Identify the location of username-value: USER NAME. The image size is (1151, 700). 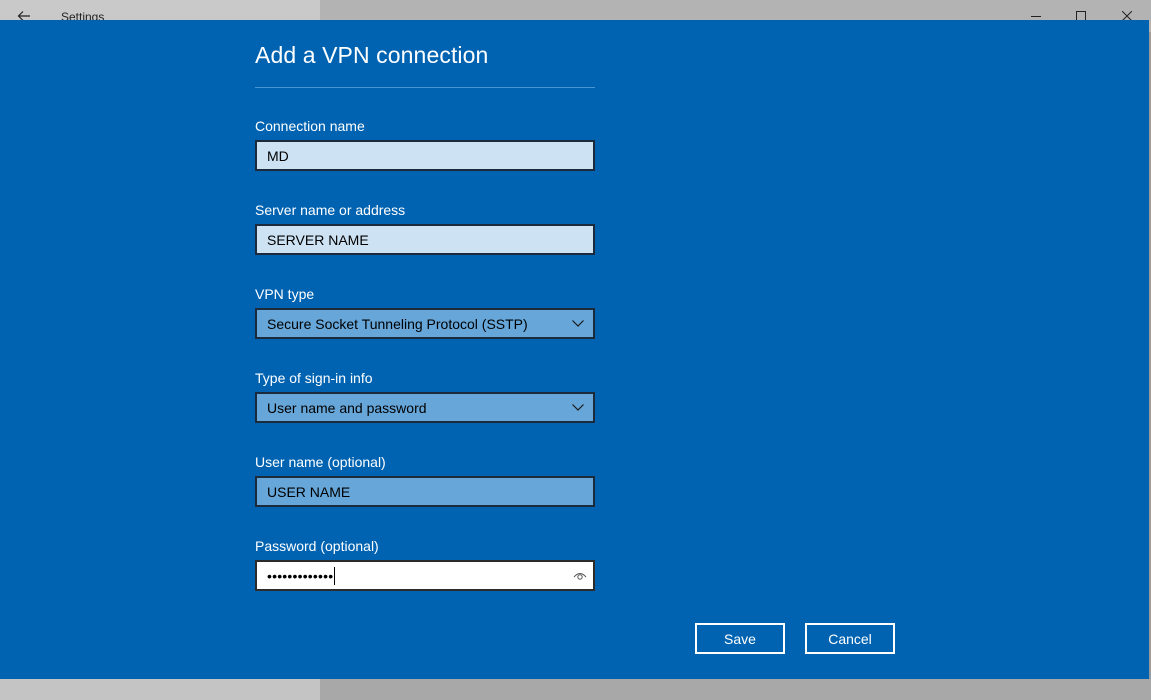
(309, 491).